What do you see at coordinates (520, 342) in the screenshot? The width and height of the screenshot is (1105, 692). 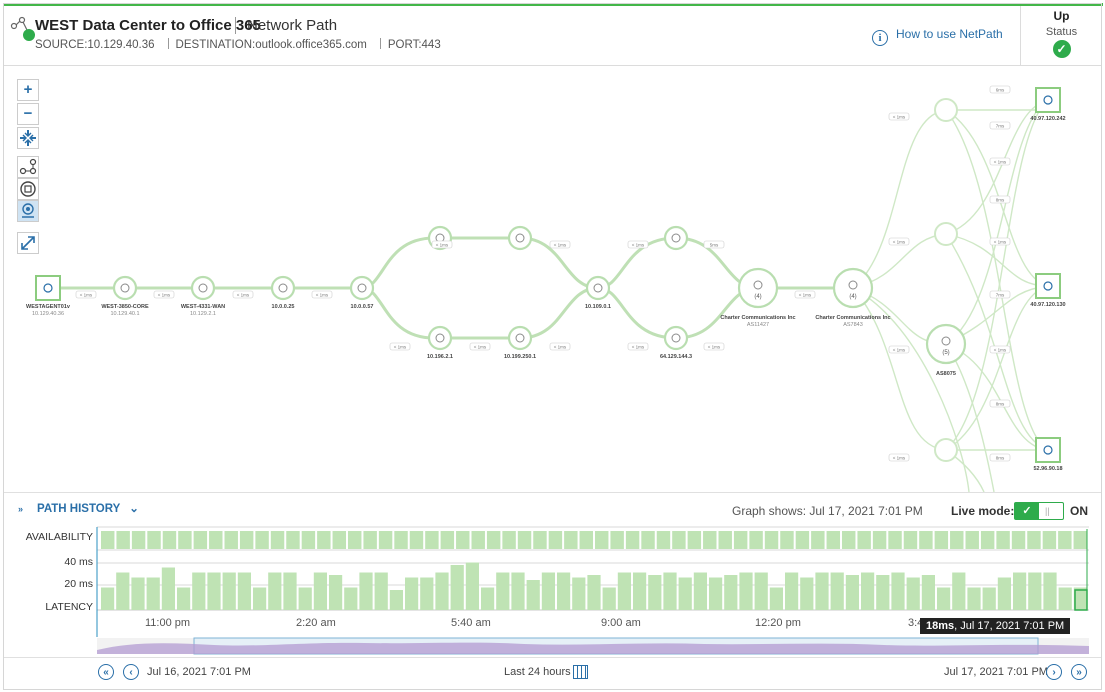 I see `path-node-n6: 10.199.250.1` at bounding box center [520, 342].